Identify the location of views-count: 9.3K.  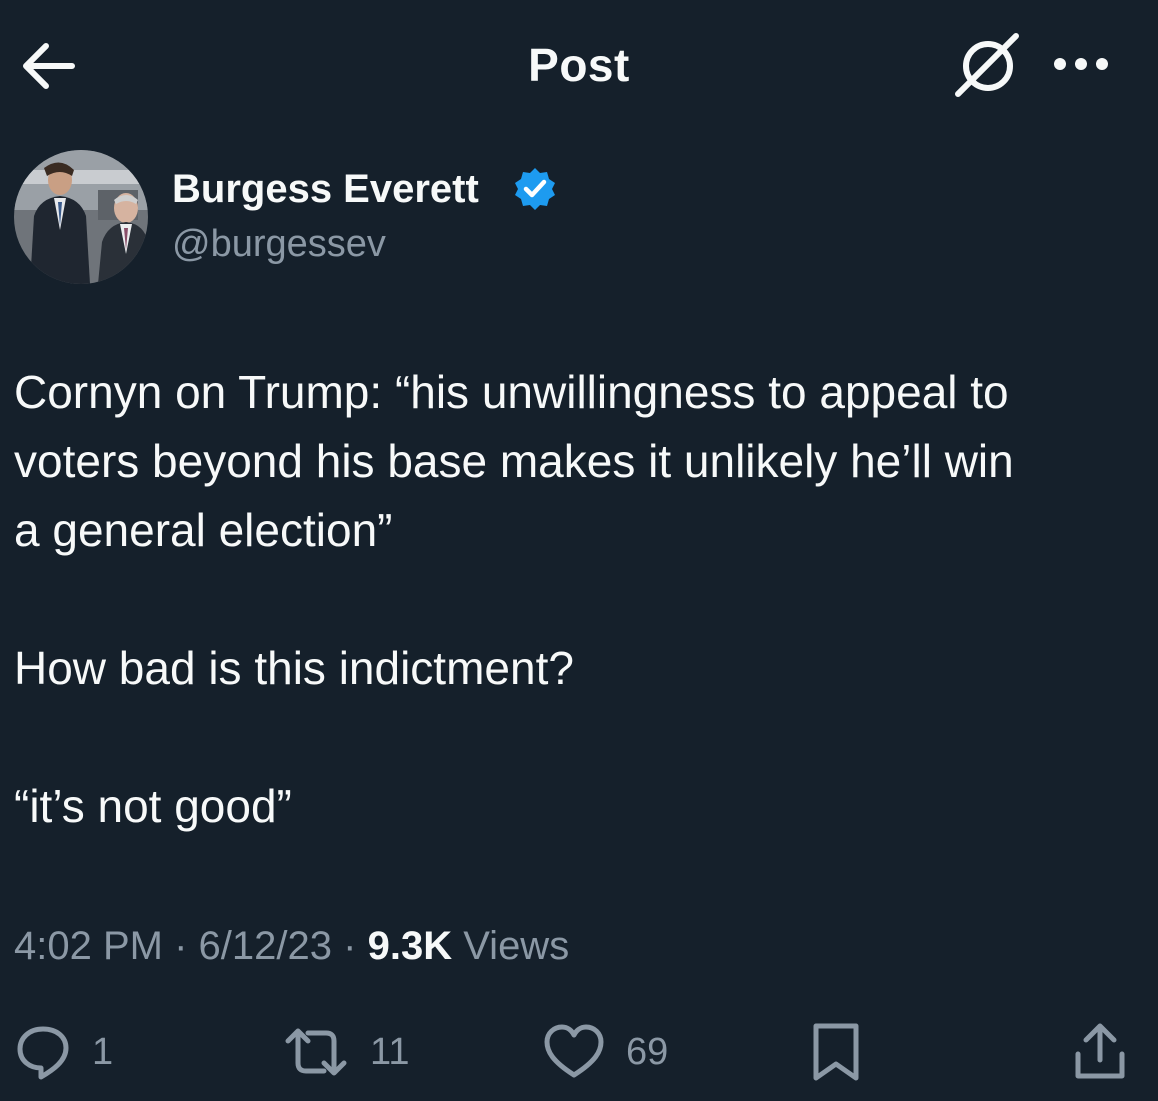
(410, 946).